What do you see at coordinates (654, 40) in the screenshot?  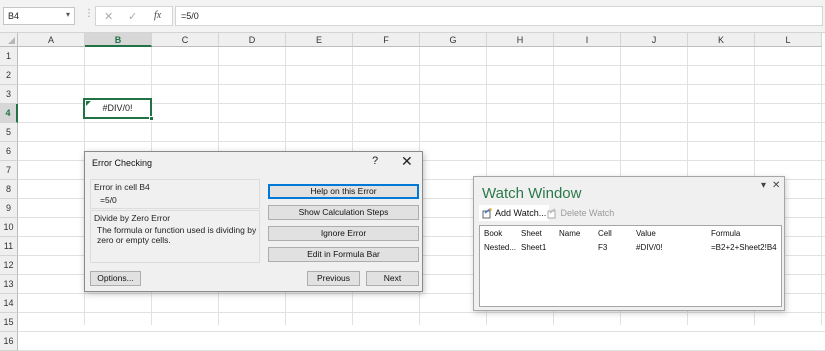 I see `column-header-j: J` at bounding box center [654, 40].